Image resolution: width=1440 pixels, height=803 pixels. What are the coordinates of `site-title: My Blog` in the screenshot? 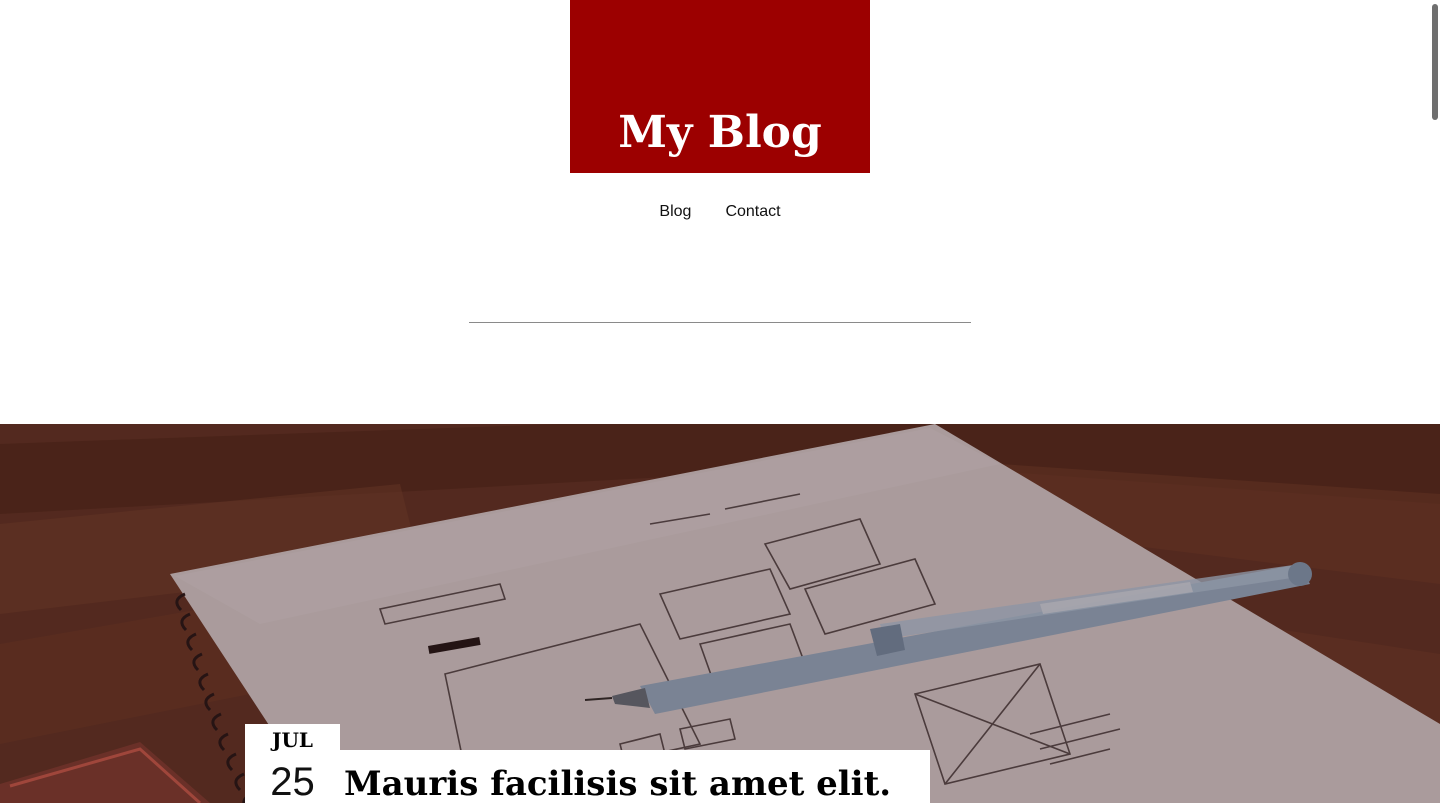 It's located at (720, 132).